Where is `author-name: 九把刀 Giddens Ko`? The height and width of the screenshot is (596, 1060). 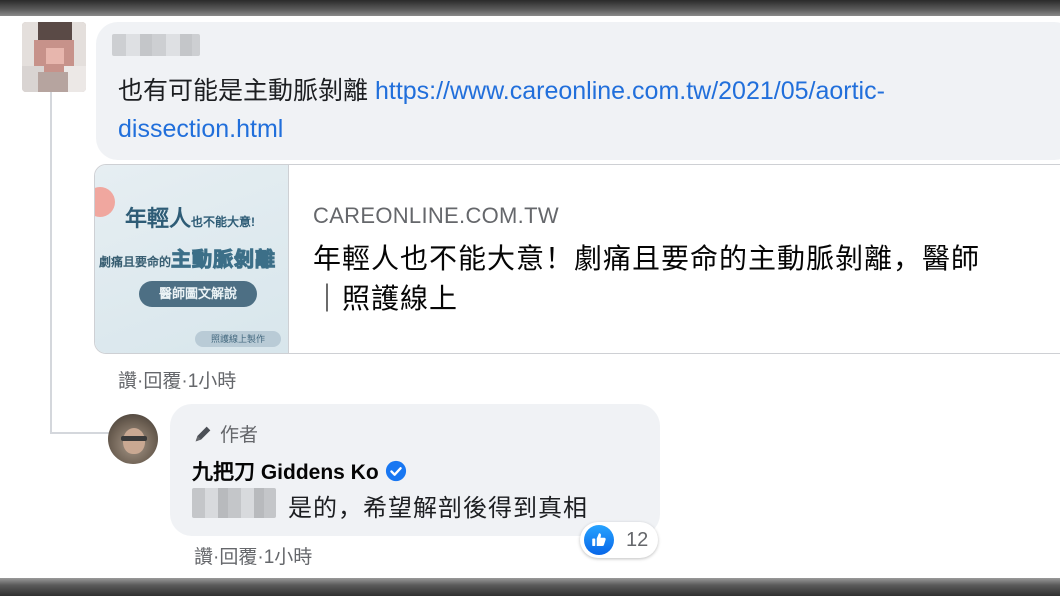 author-name: 九把刀 Giddens Ko is located at coordinates (299, 471).